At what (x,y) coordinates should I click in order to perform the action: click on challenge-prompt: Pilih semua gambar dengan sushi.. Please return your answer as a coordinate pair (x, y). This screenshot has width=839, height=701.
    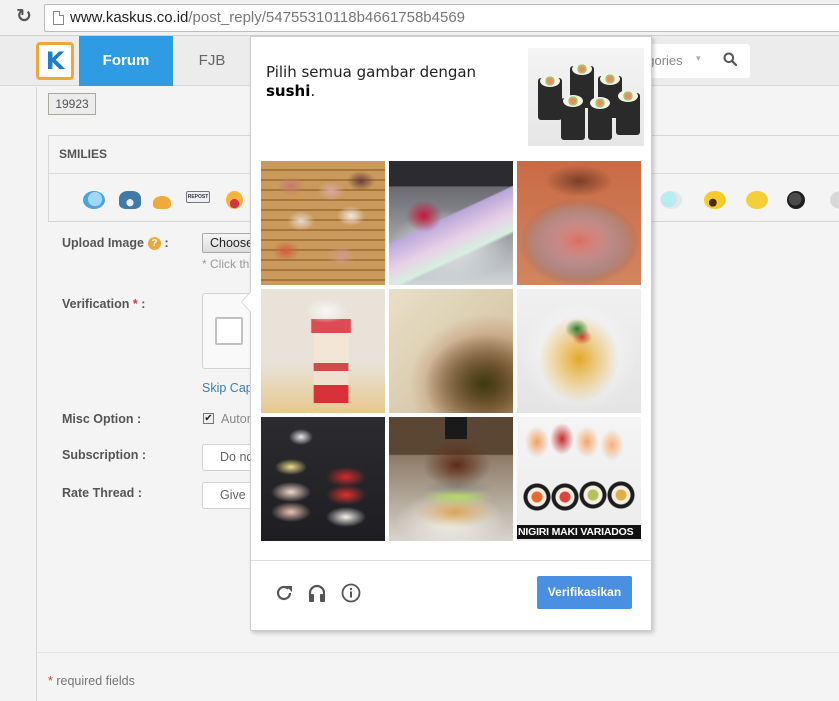
    Looking at the image, I should click on (386, 82).